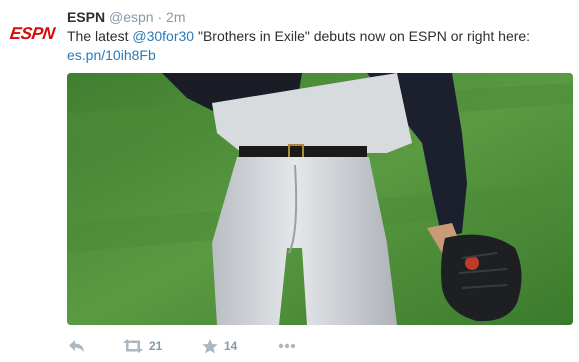  I want to click on favorite-count: 14, so click(231, 346).